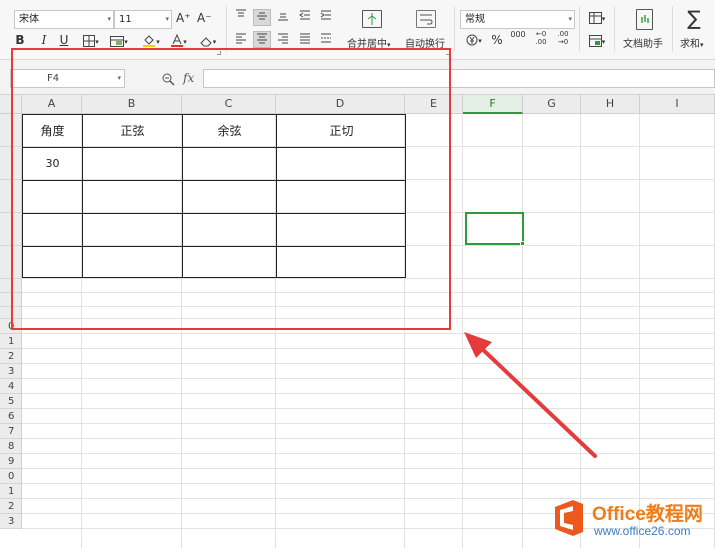 This screenshot has width=715, height=548. What do you see at coordinates (642, 531) in the screenshot?
I see `watermark-url: www.office26.com` at bounding box center [642, 531].